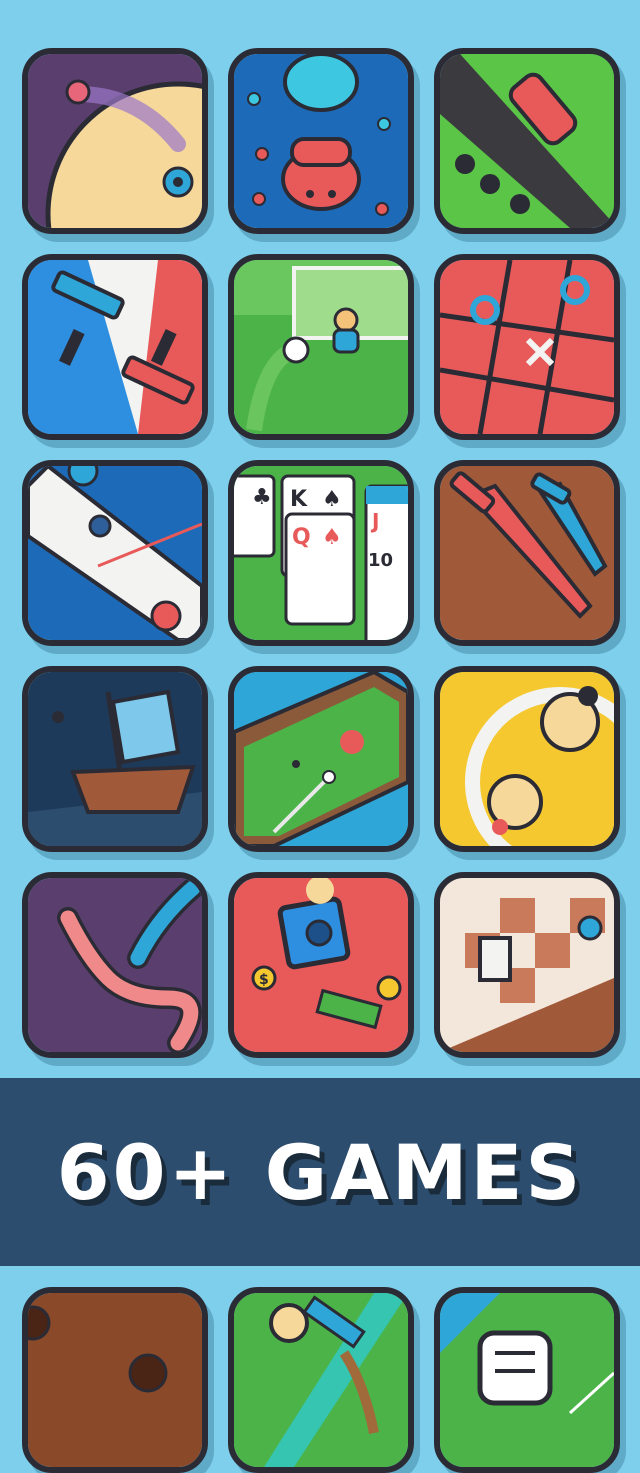  What do you see at coordinates (115, 965) in the screenshot?
I see `snake-worm-game-icon` at bounding box center [115, 965].